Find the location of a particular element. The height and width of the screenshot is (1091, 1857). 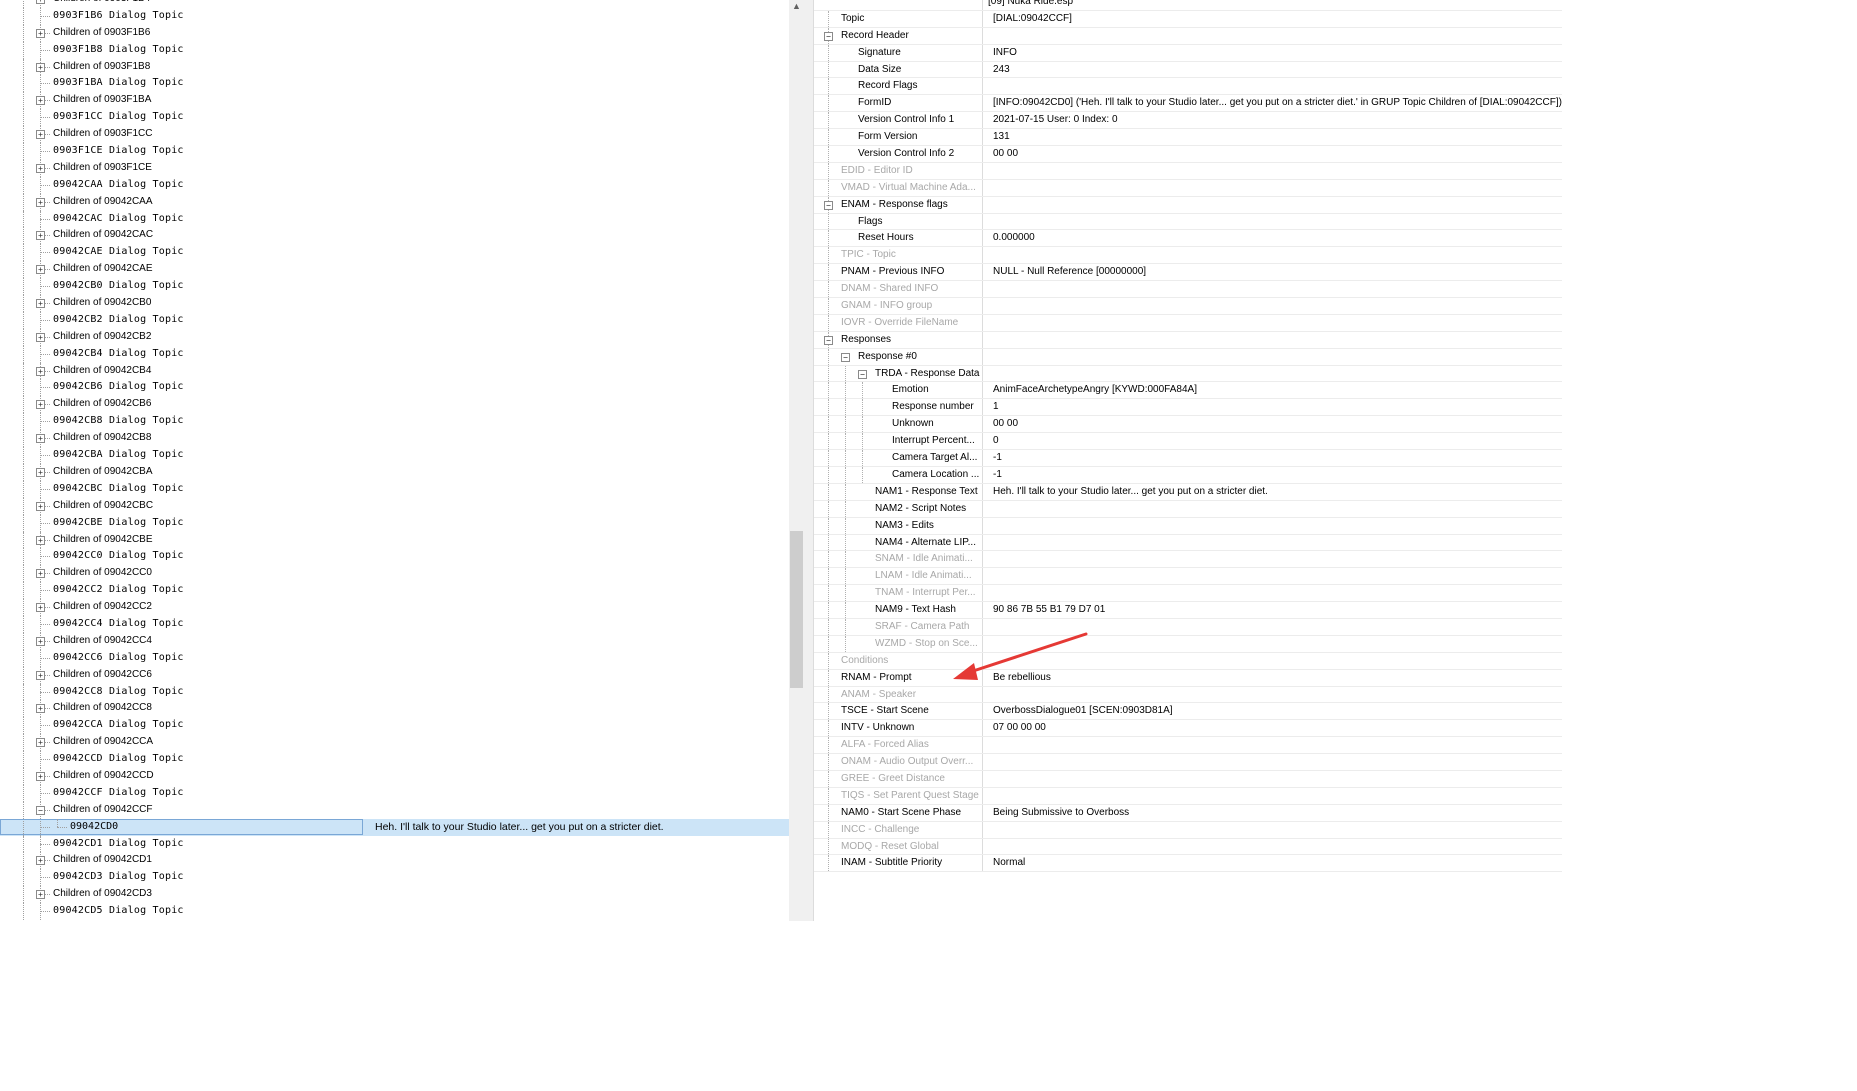

tree-row-children: + Children of 09042CCD is located at coordinates (394, 776).